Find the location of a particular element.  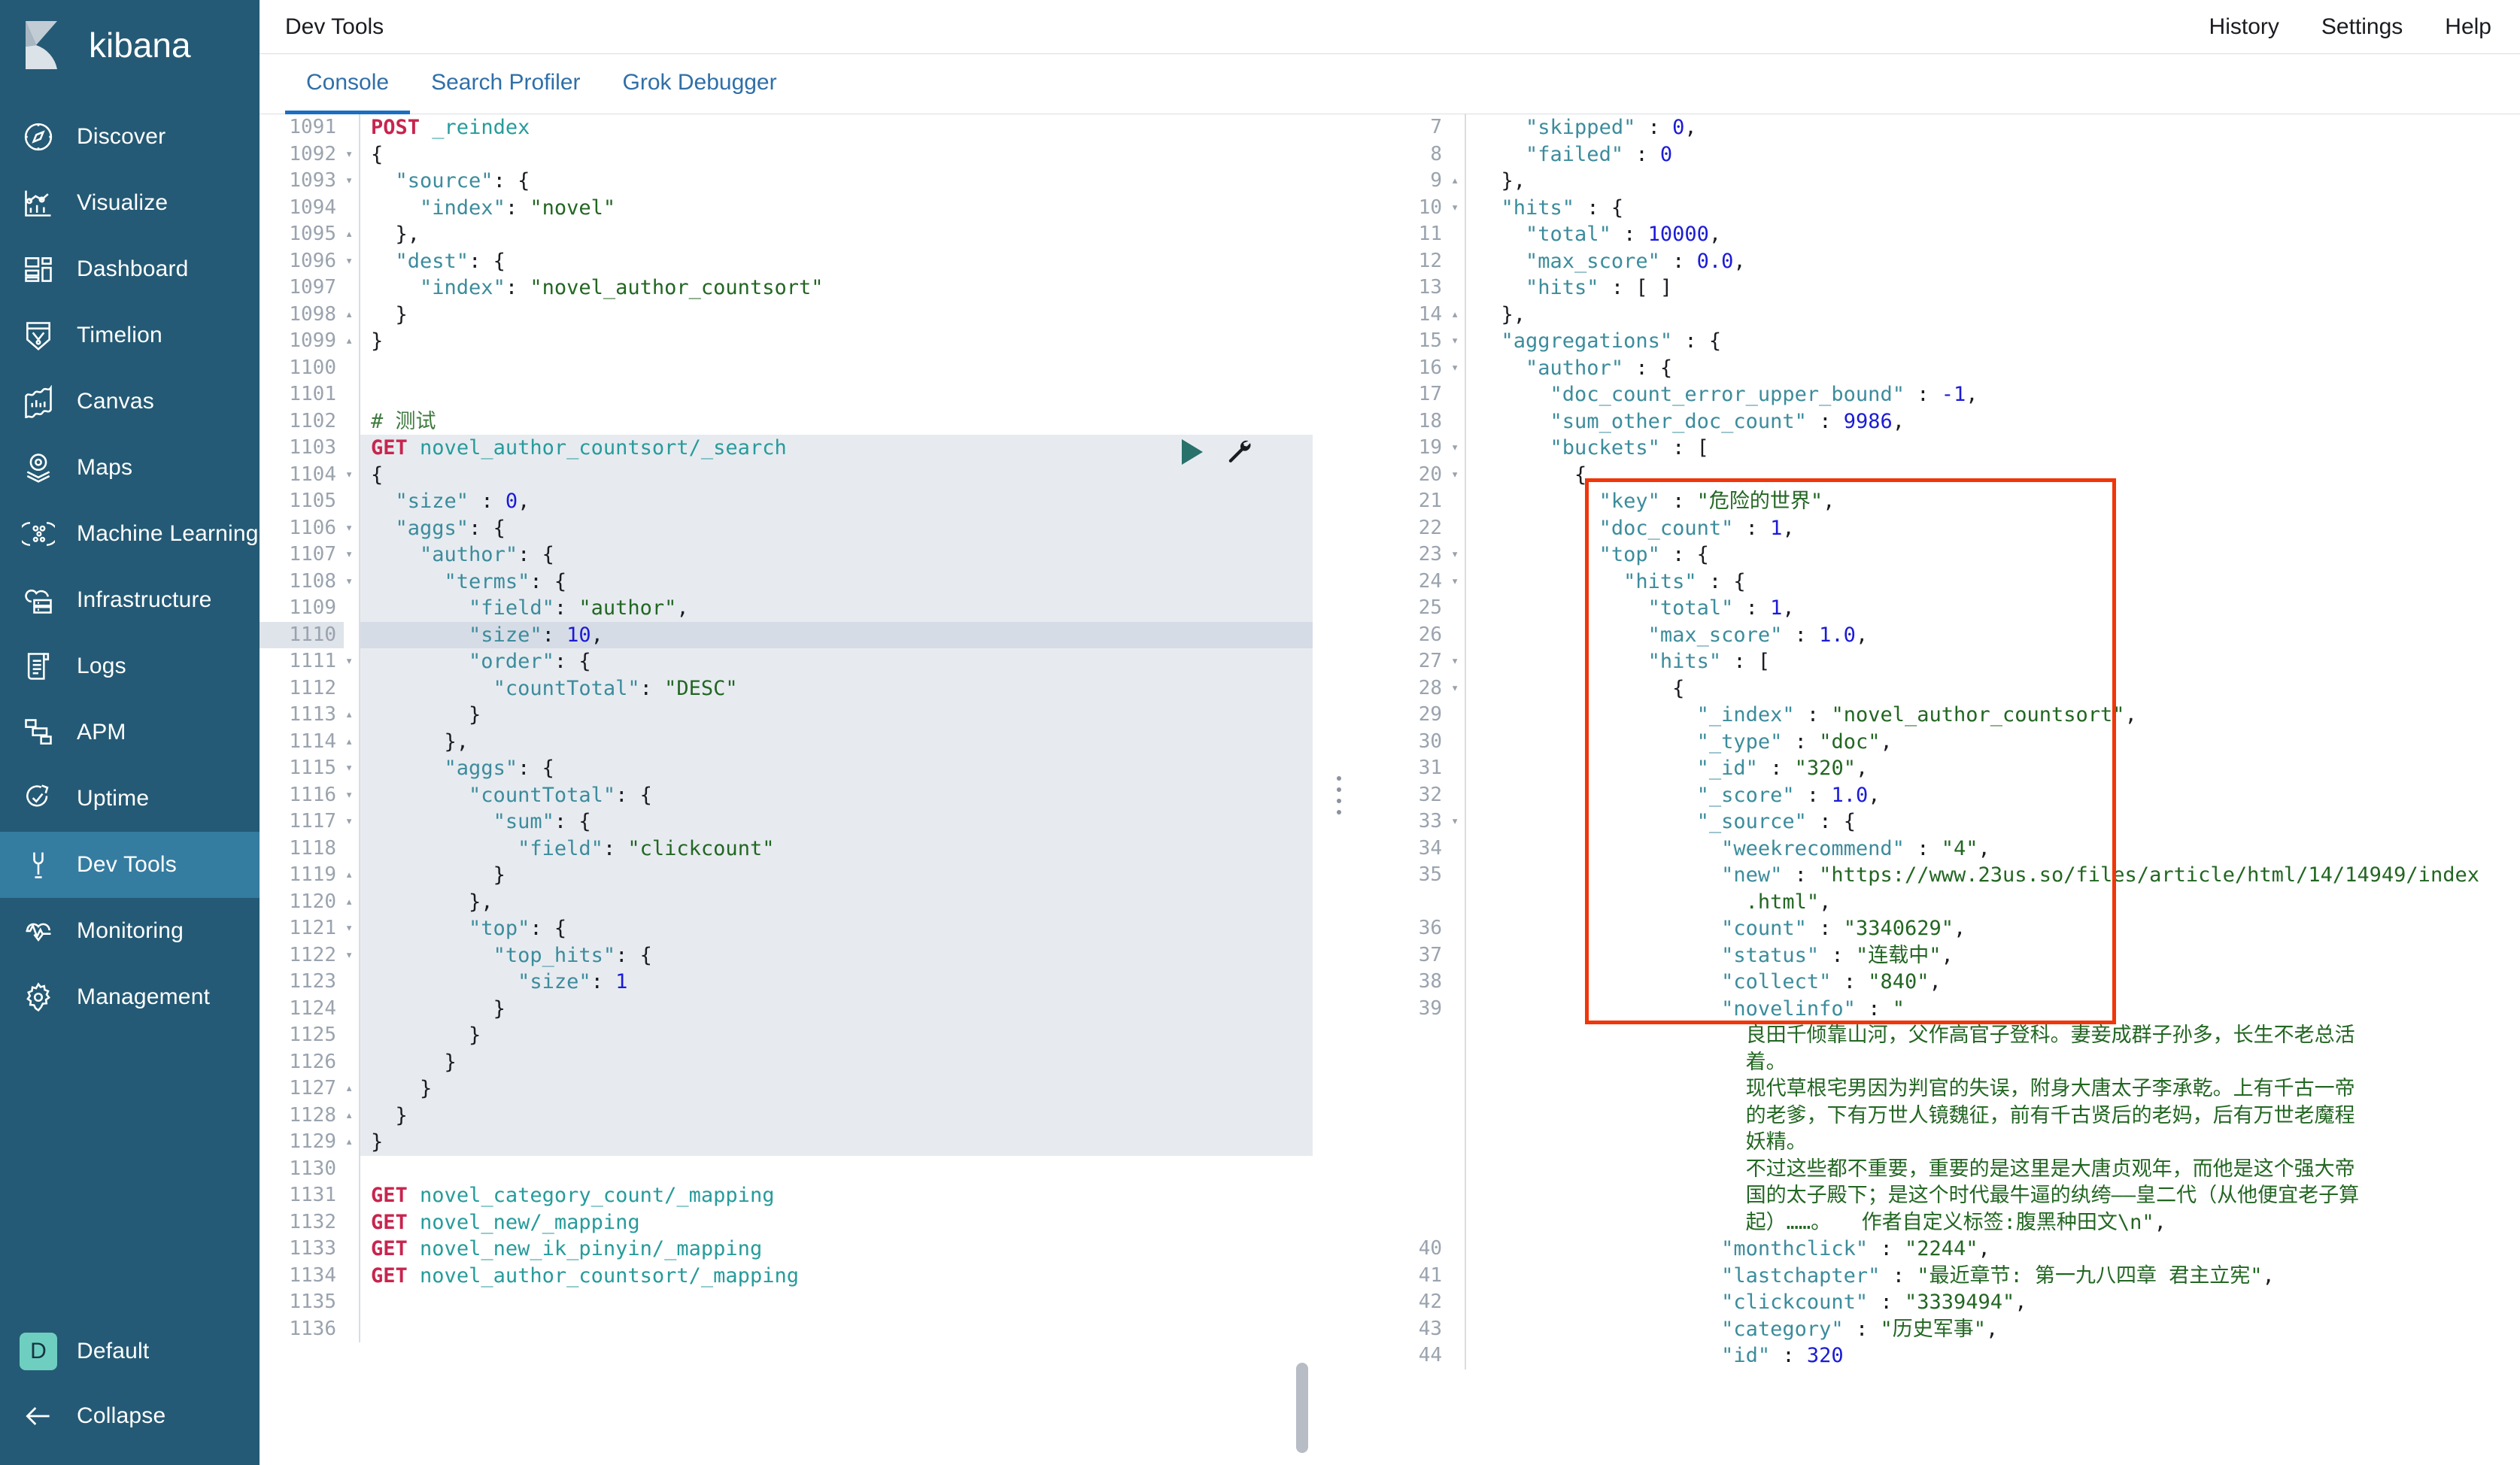

code-line: 1131 GET novel_category_count/_mapping is located at coordinates (786, 1195).